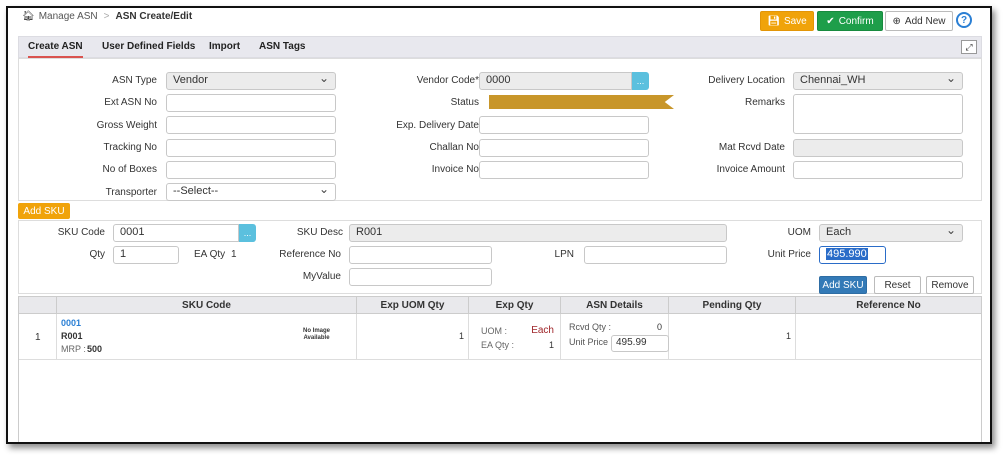  What do you see at coordinates (207, 337) in the screenshot?
I see `row-sku-code-cell: 0001 R001 MRP : 500 No Image Available` at bounding box center [207, 337].